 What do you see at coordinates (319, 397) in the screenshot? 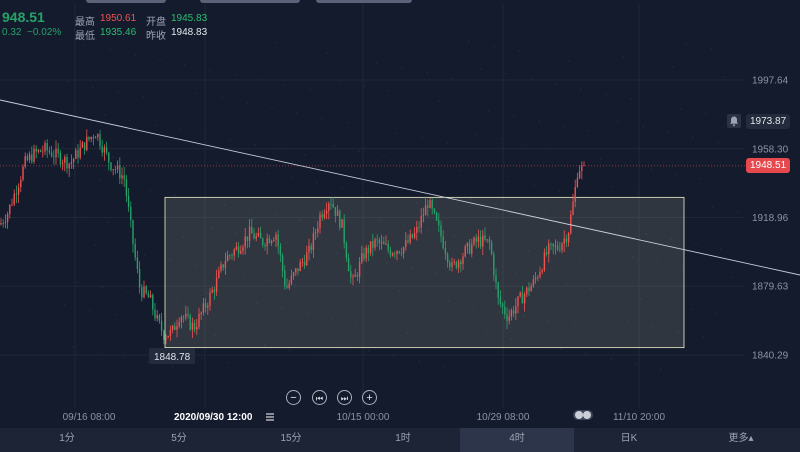
I see `step-back-icon: ⏮` at bounding box center [319, 397].